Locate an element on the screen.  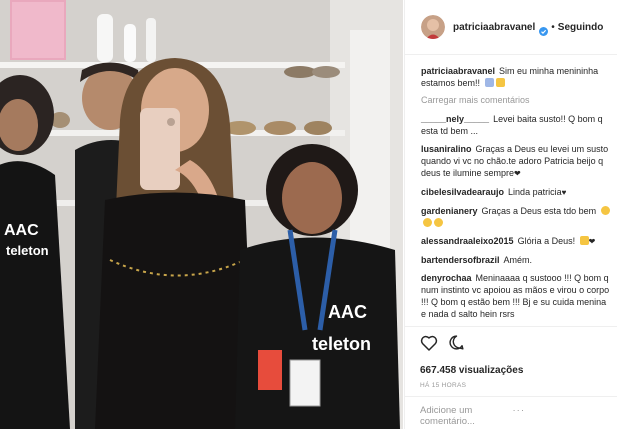
action-icons is located at coordinates (518, 345).